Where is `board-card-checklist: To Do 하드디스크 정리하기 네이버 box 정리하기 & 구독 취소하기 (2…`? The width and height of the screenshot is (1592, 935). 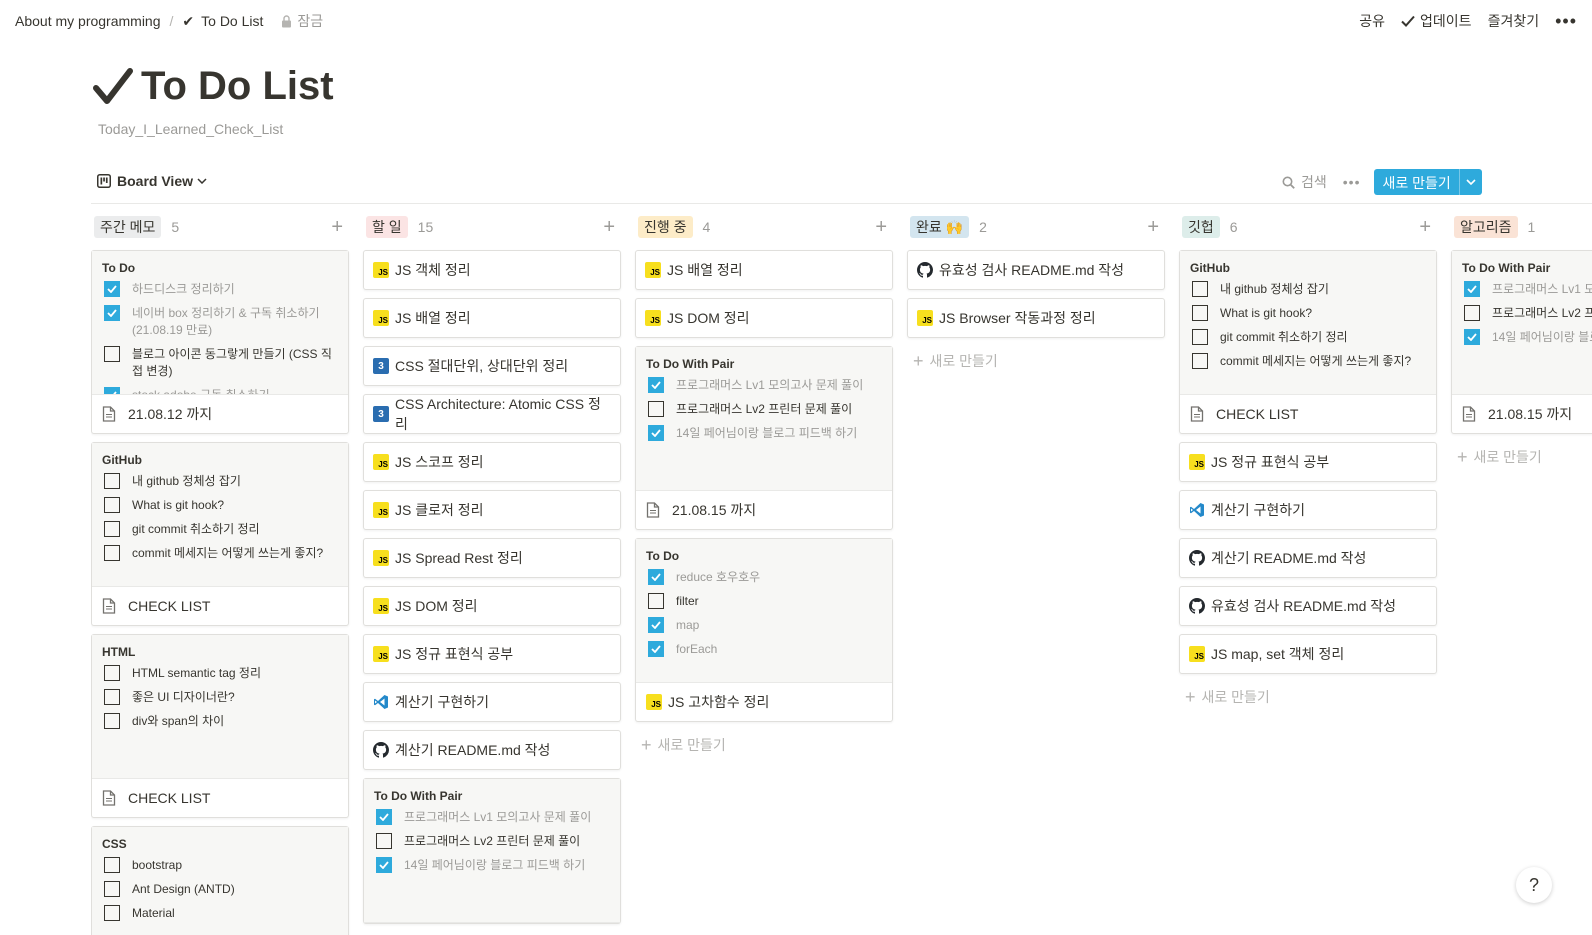
board-card-checklist: To Do 하드디스크 정리하기 네이버 box 정리하기 & 구독 취소하기 (2… is located at coordinates (220, 342).